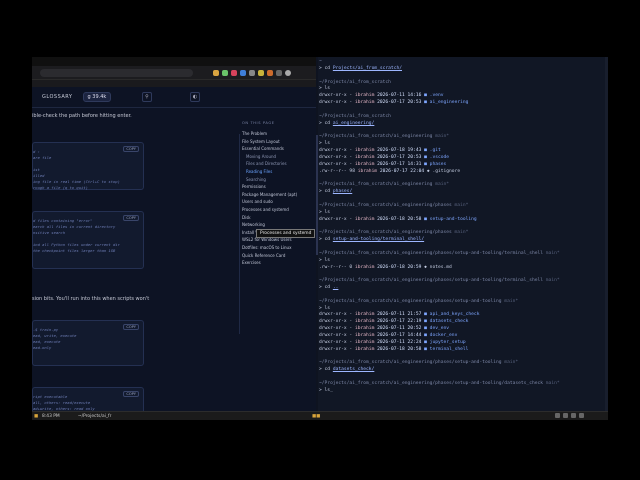  Describe the element at coordinates (278, 218) in the screenshot. I see `toc-item: Disk` at that location.